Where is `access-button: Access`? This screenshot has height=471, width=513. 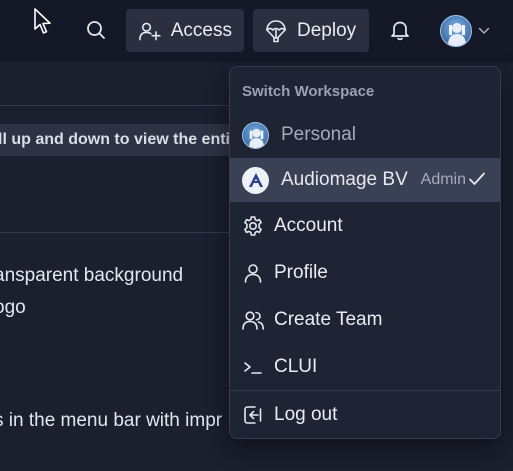
access-button: Access is located at coordinates (185, 30).